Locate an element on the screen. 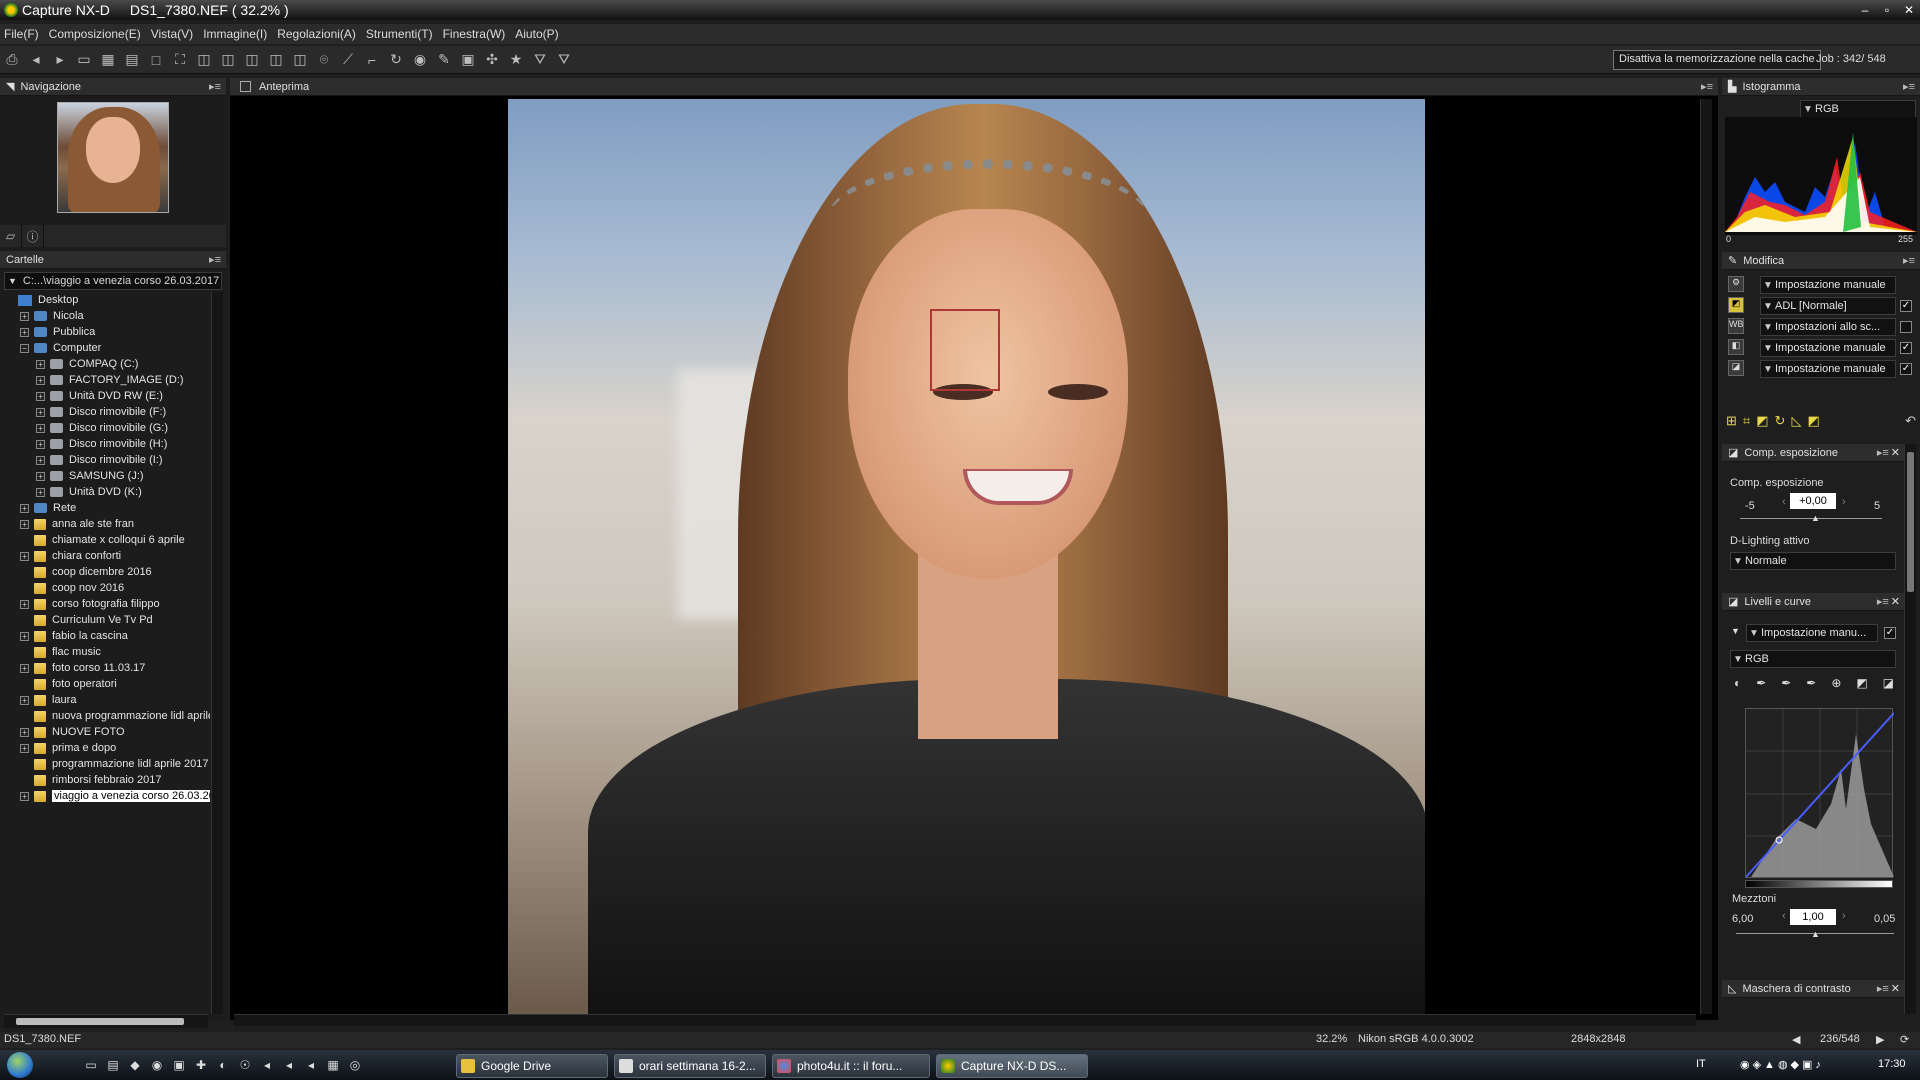 The width and height of the screenshot is (1920, 1080). start-button is located at coordinates (20, 1065).